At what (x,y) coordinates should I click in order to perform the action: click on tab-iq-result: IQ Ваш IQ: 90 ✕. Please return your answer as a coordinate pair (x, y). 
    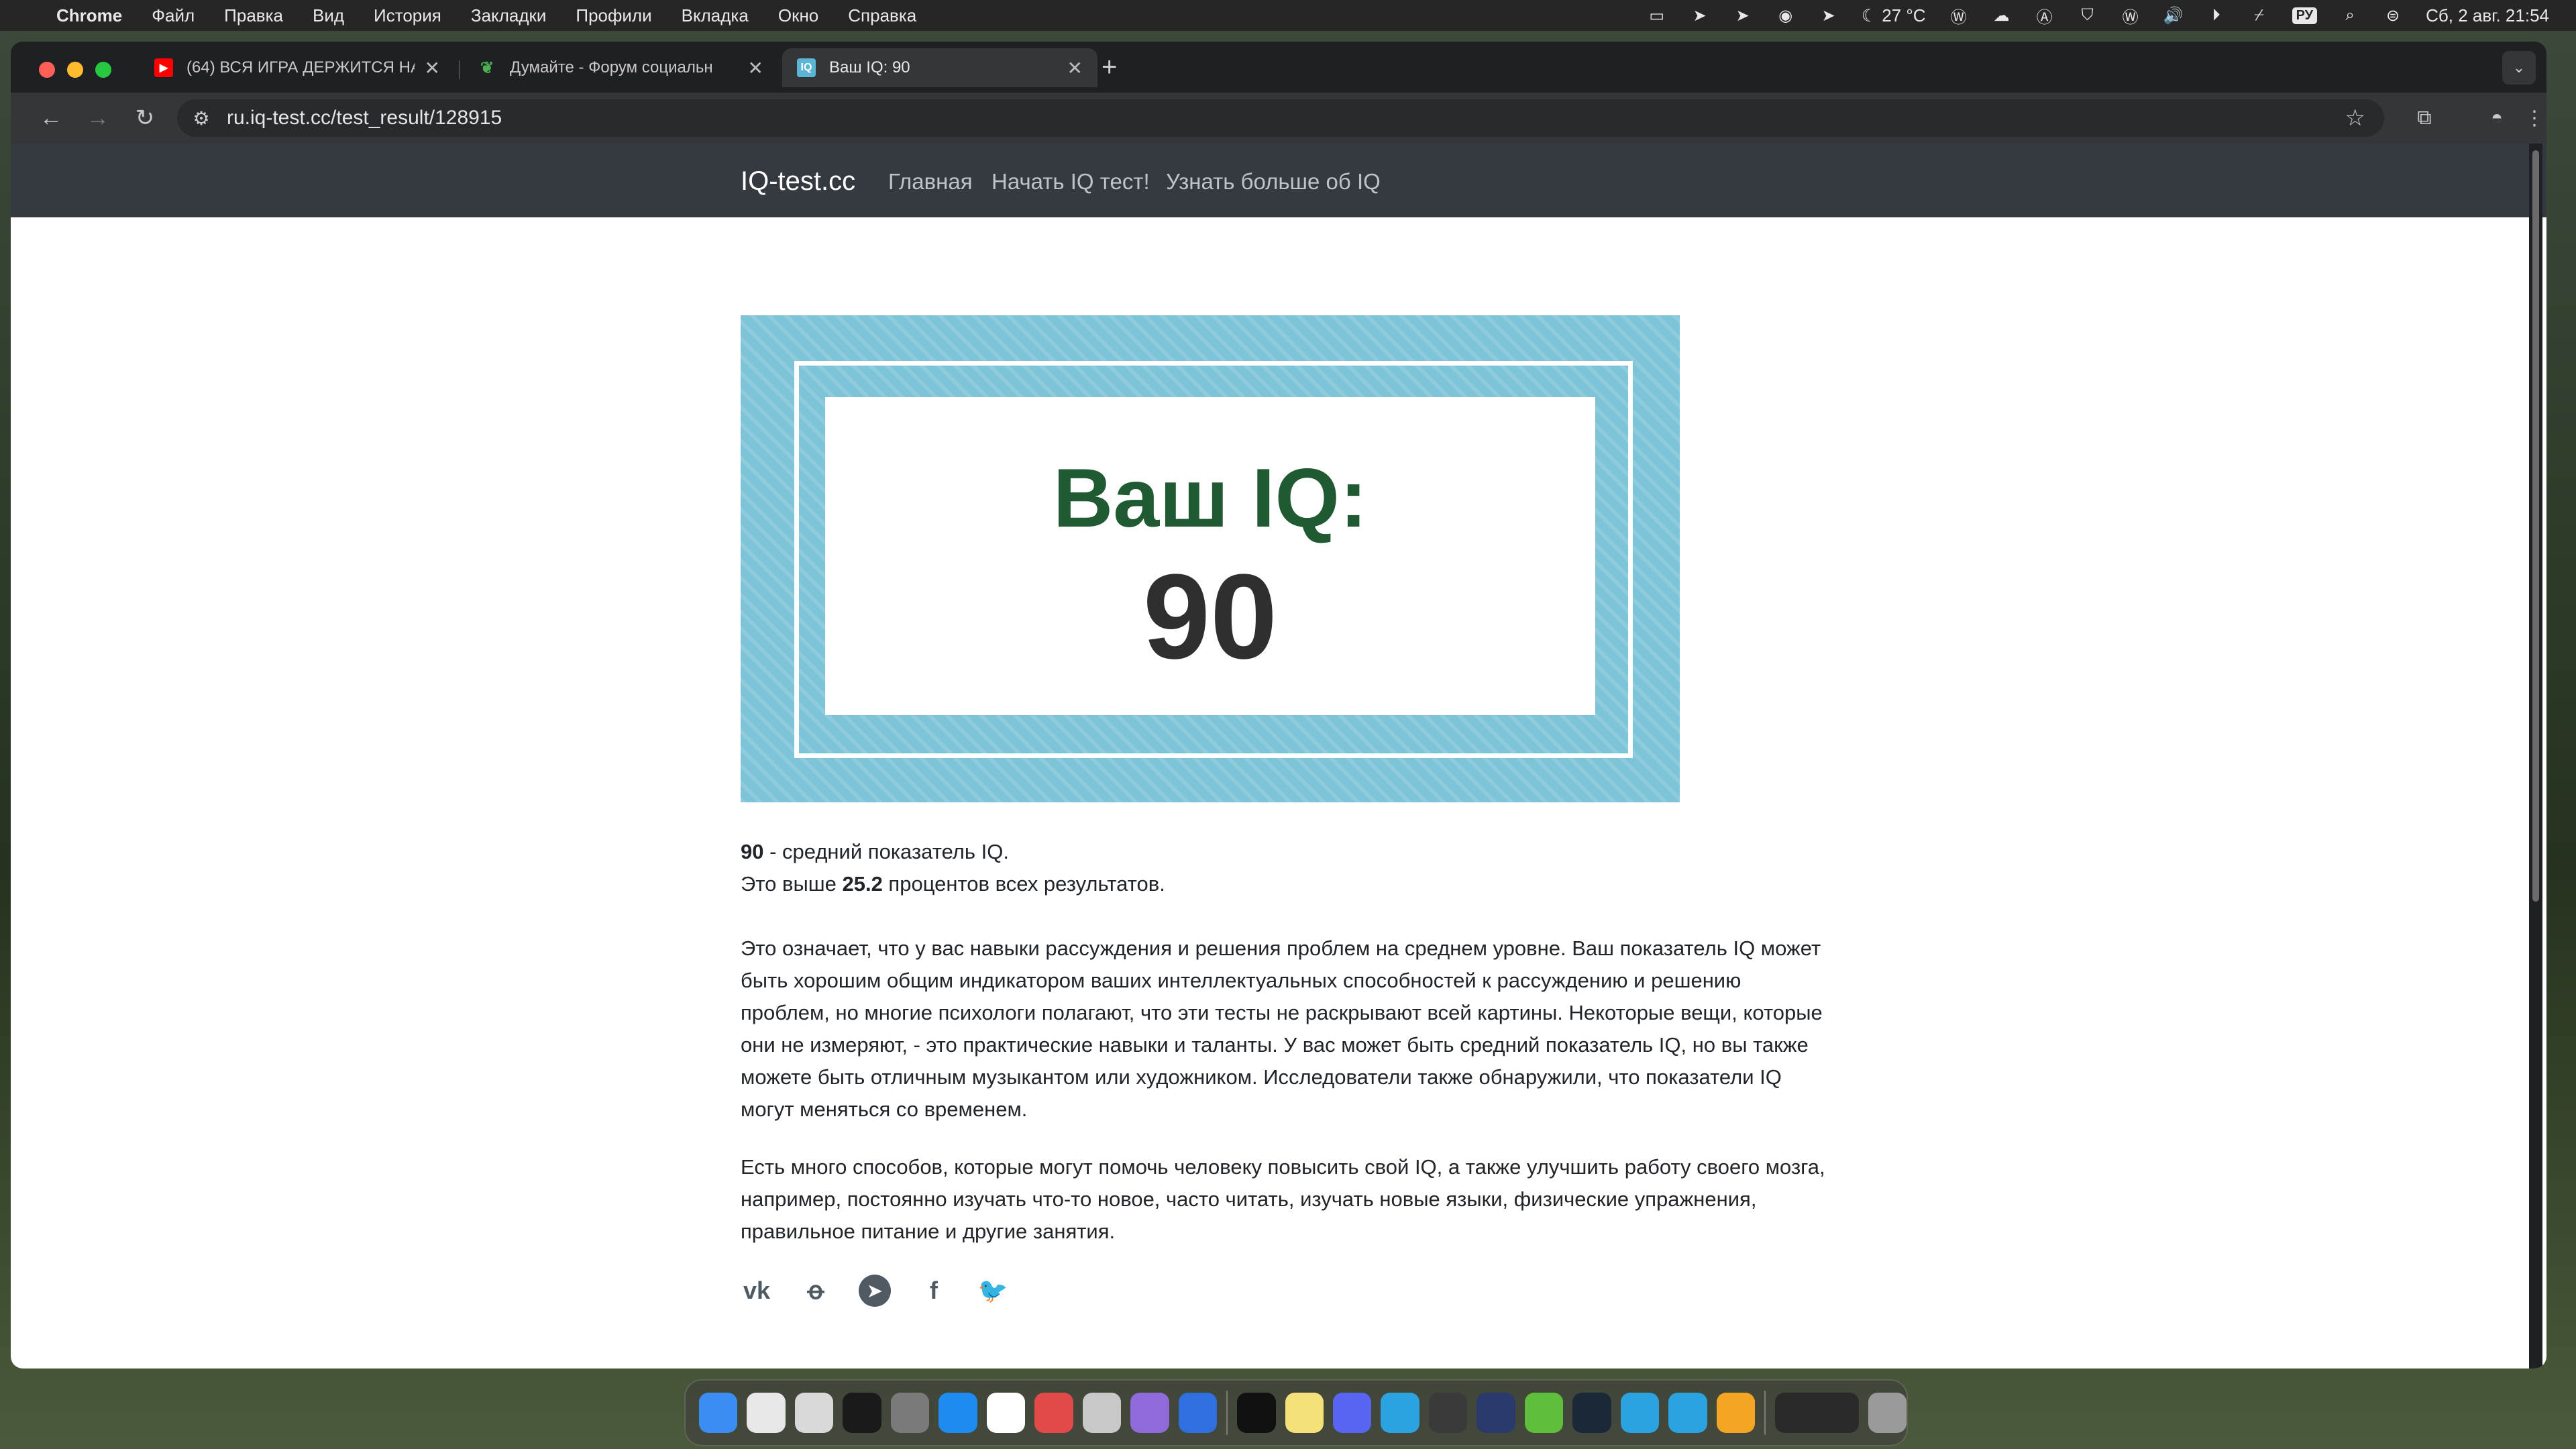
    Looking at the image, I should click on (939, 67).